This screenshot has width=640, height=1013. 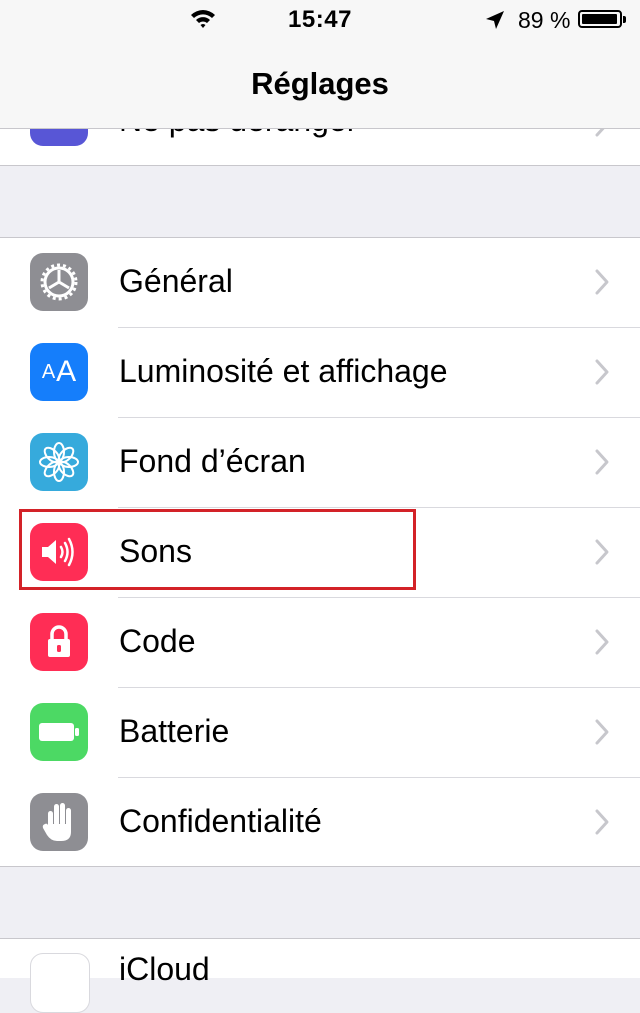 I want to click on lock-icon, so click(x=59, y=642).